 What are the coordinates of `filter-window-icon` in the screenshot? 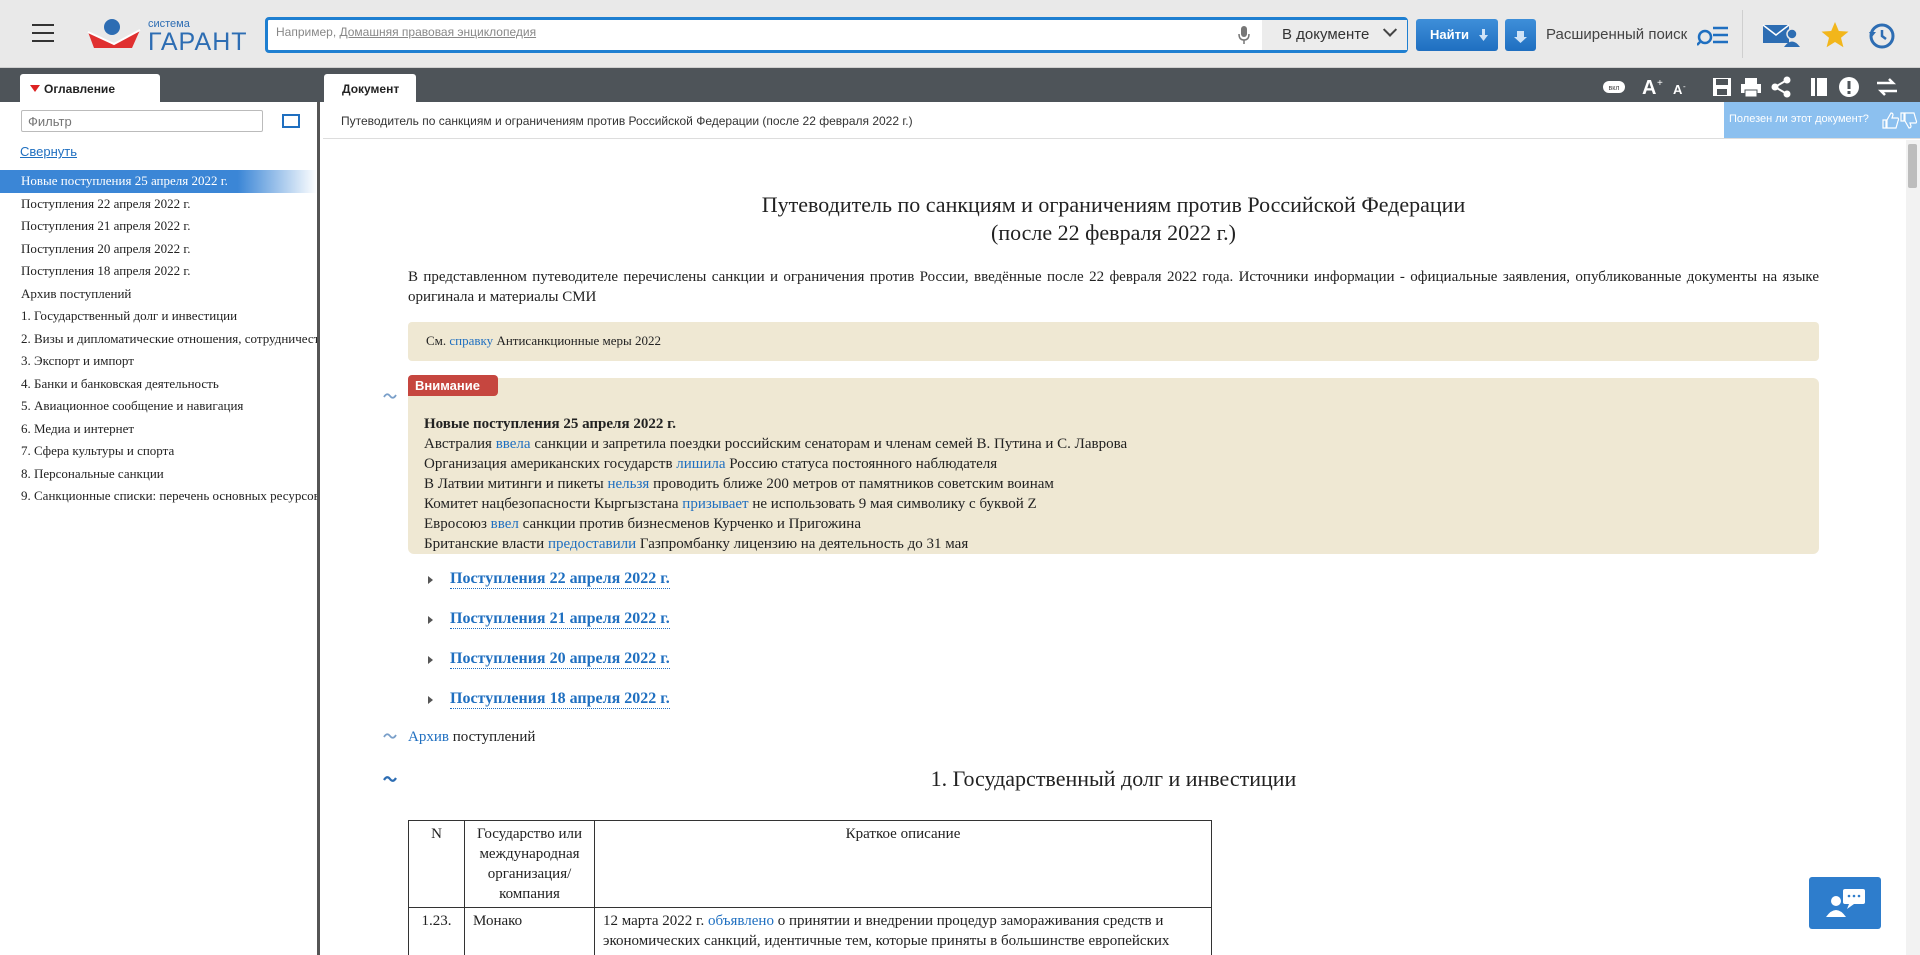 It's located at (291, 121).